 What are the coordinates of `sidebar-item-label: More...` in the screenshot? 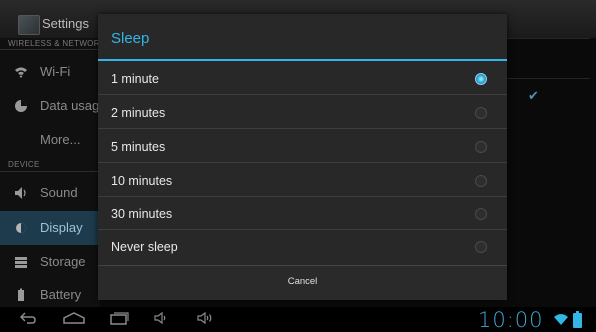 It's located at (60, 139).